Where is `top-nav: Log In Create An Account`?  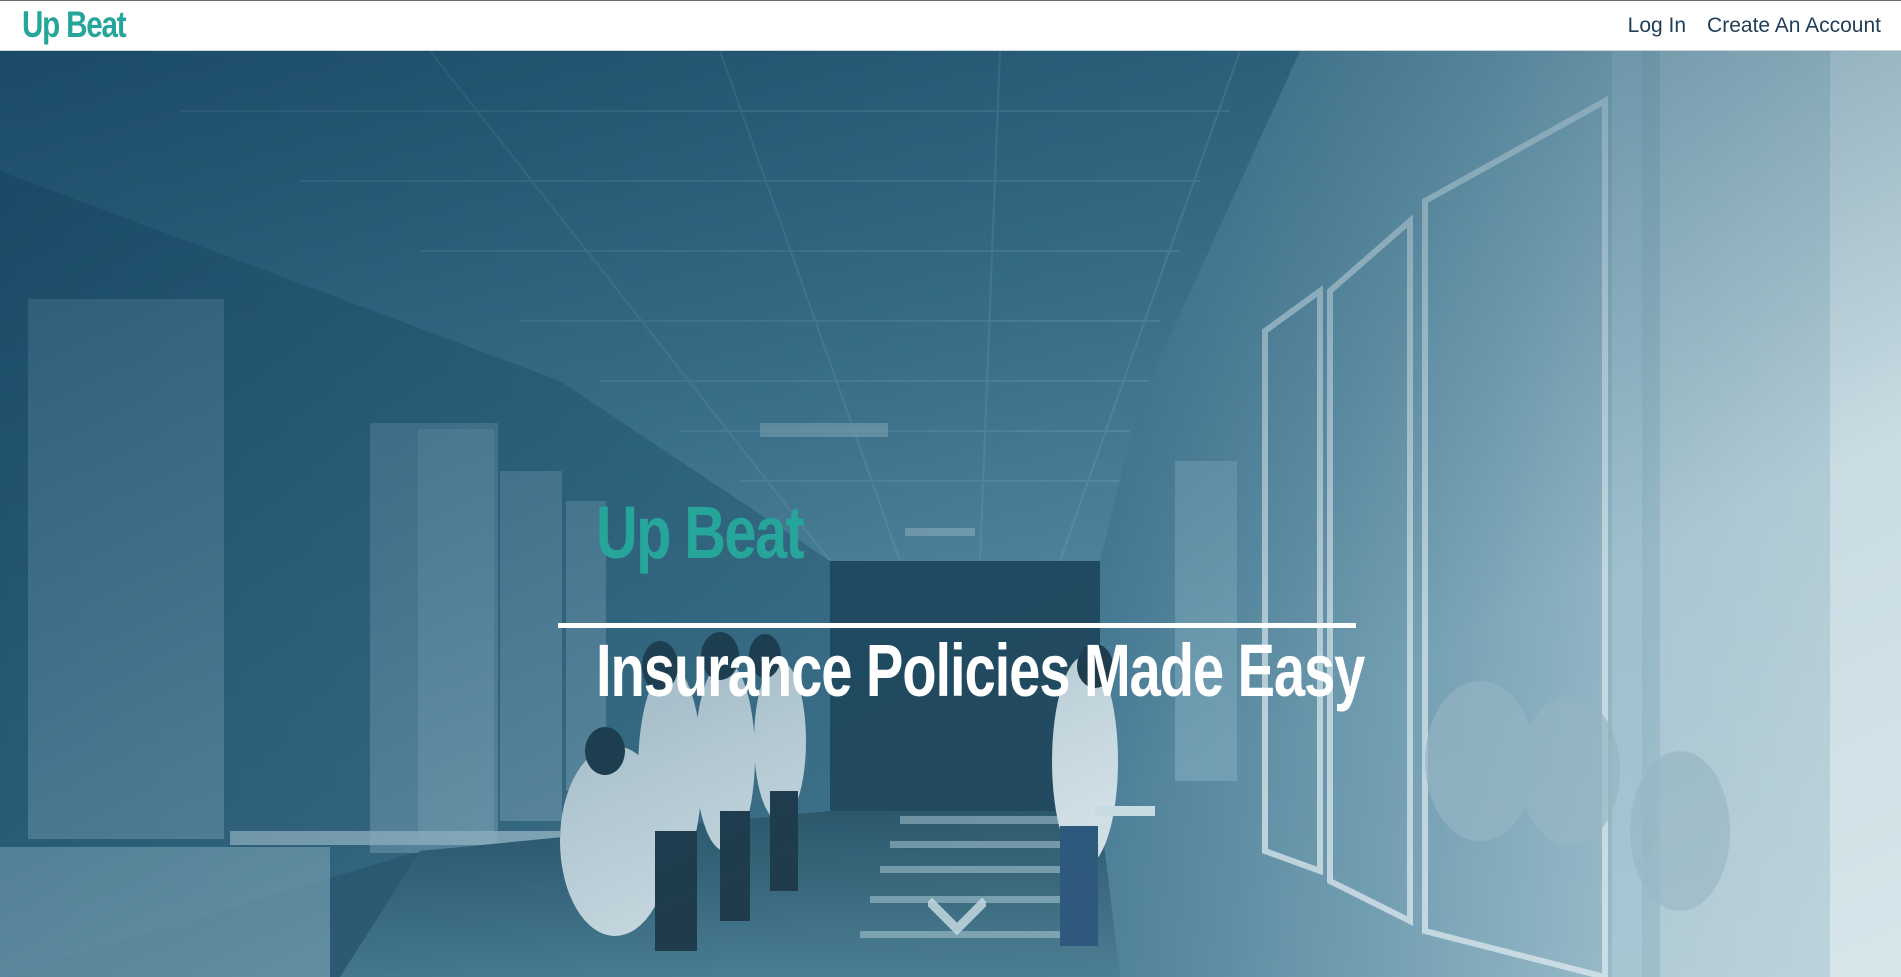 top-nav: Log In Create An Account is located at coordinates (1754, 26).